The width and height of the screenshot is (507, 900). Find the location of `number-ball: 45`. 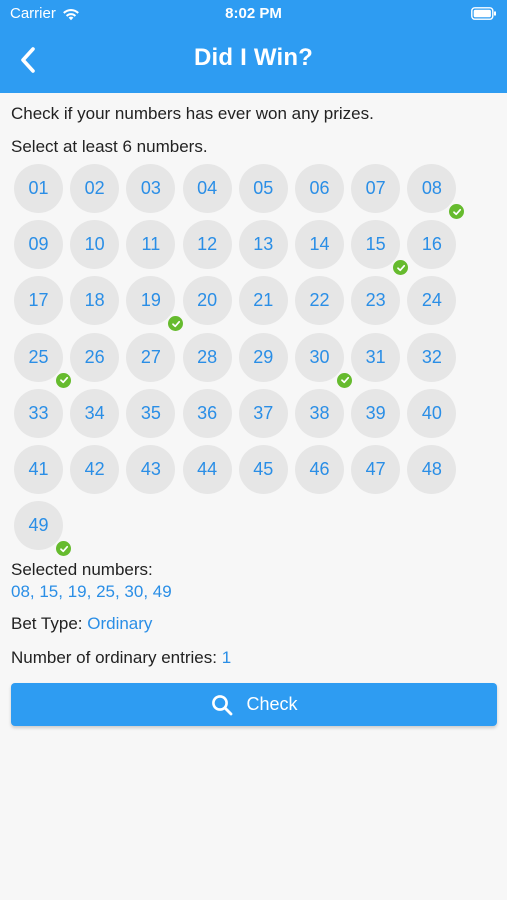

number-ball: 45 is located at coordinates (263, 469).